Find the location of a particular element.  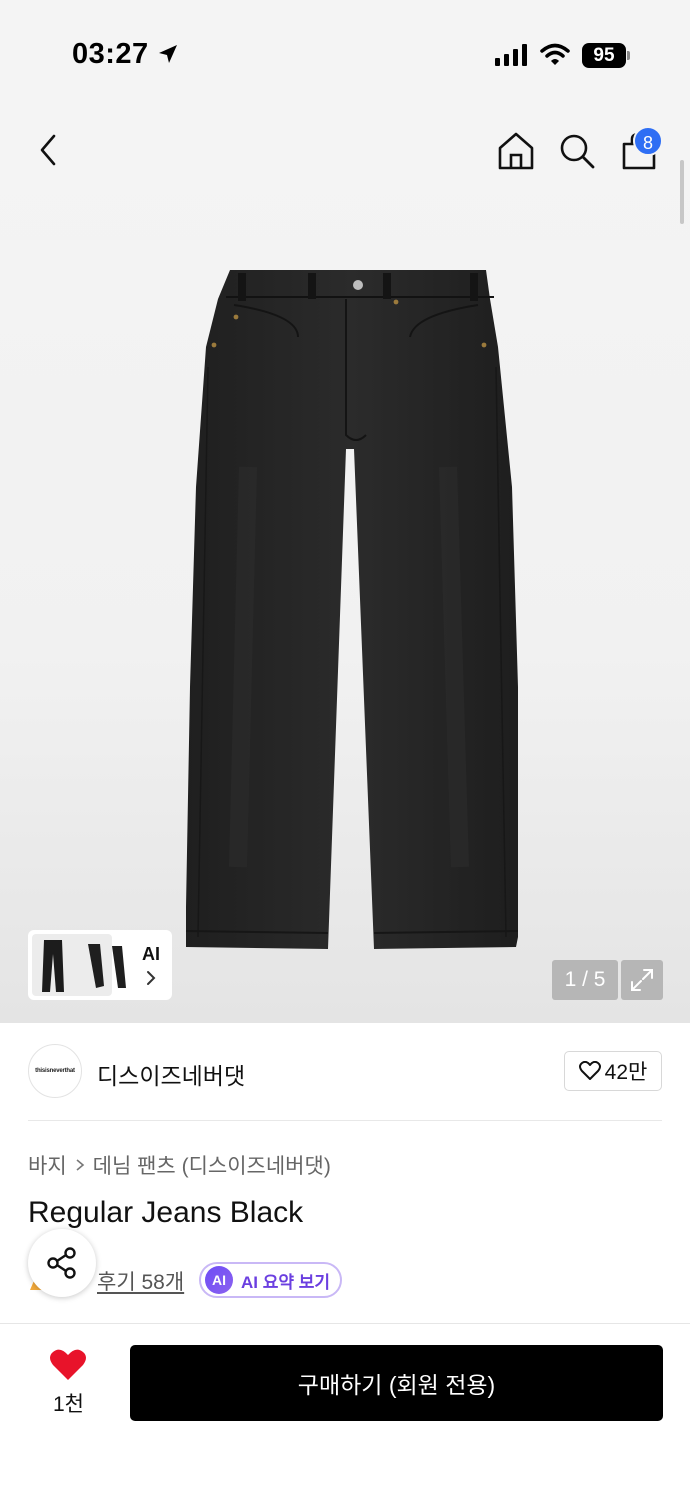

back-chevron-icon is located at coordinates (48, 150).